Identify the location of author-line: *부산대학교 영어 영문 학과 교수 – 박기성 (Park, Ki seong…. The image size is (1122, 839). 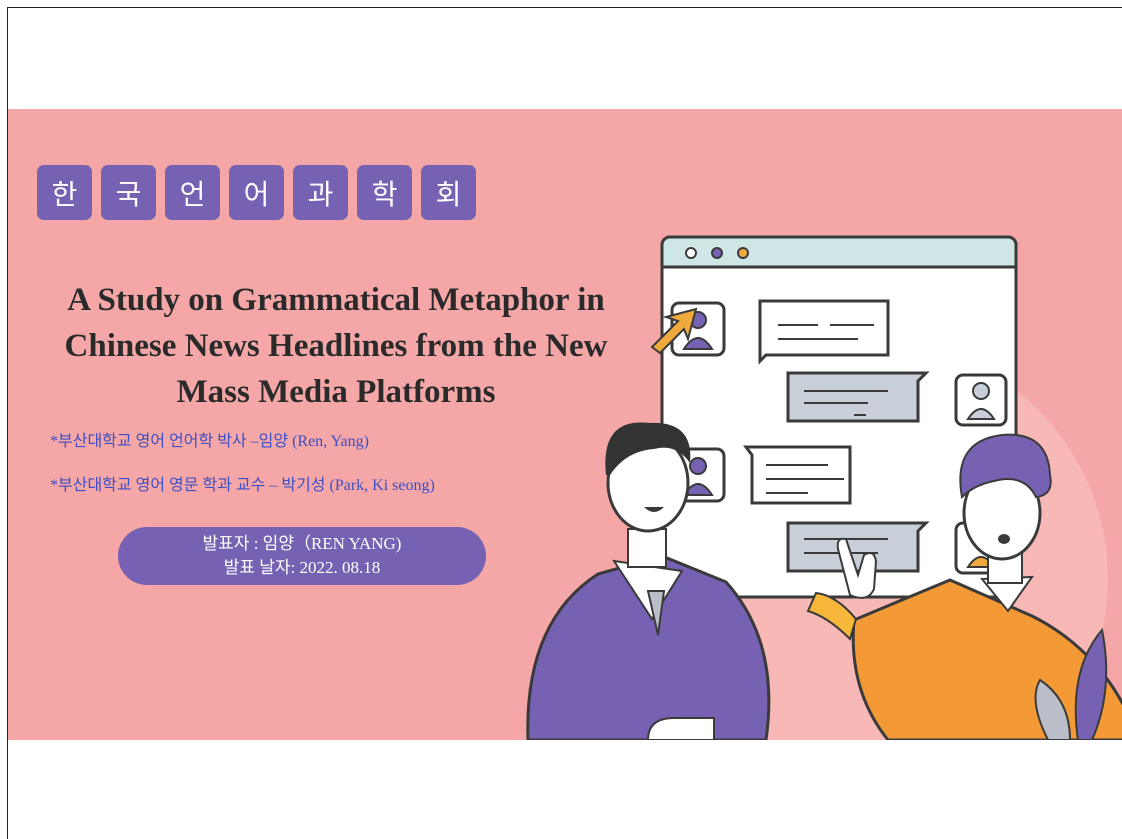
(242, 485).